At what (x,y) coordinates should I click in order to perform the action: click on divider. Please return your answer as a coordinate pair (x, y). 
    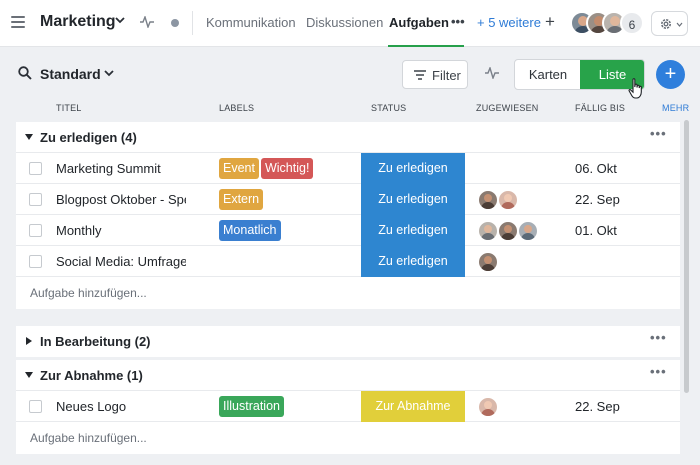
    Looking at the image, I should click on (192, 23).